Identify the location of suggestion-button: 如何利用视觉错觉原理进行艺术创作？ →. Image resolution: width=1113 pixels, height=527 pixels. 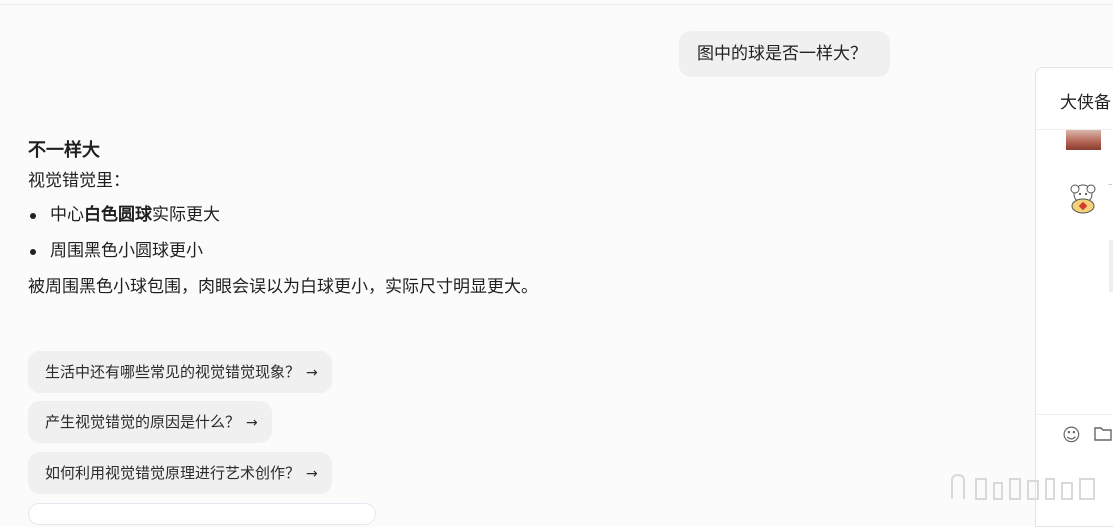
(180, 473).